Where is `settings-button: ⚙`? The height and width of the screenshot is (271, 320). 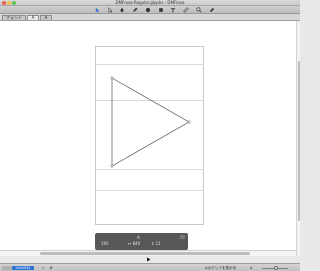 settings-button: ⚙ is located at coordinates (51, 268).